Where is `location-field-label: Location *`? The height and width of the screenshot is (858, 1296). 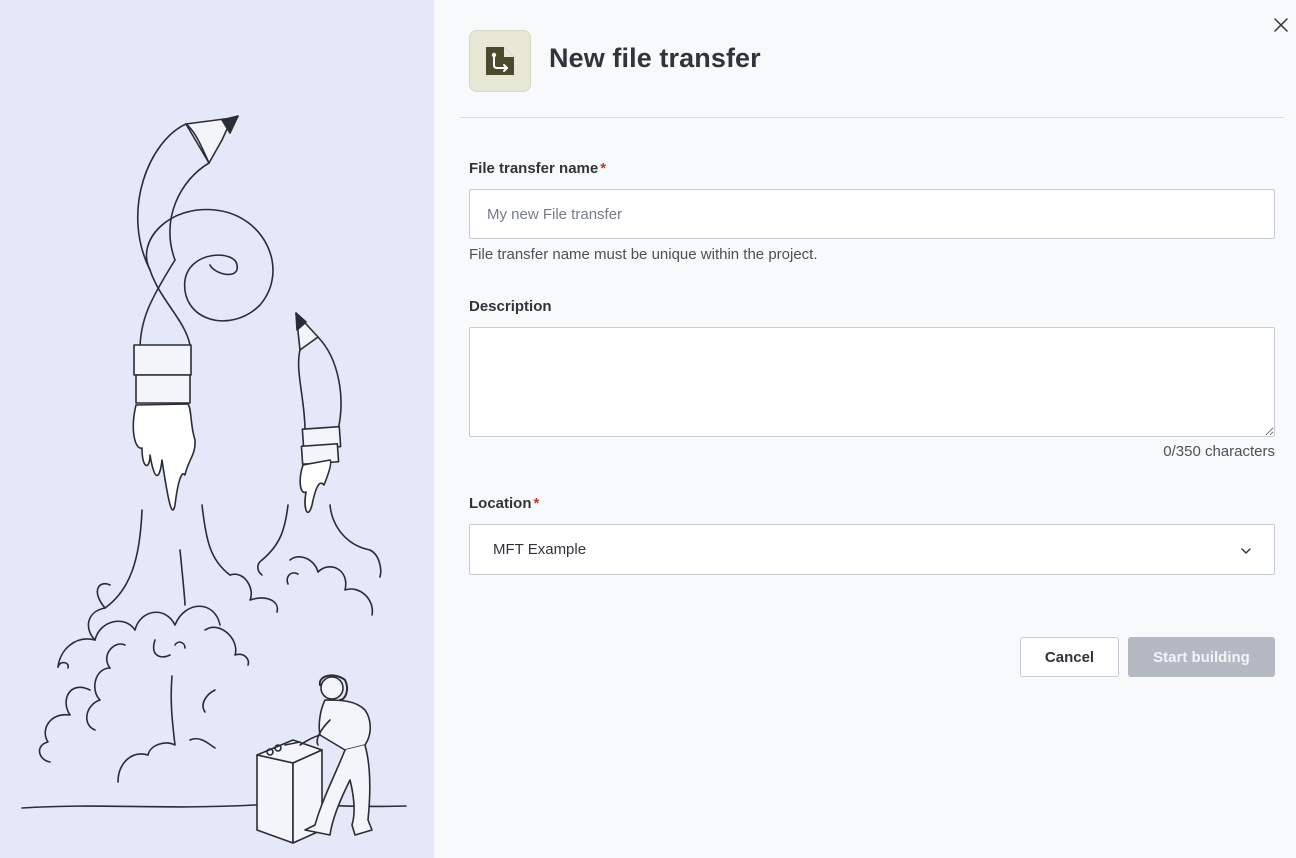 location-field-label: Location * is located at coordinates (504, 503).